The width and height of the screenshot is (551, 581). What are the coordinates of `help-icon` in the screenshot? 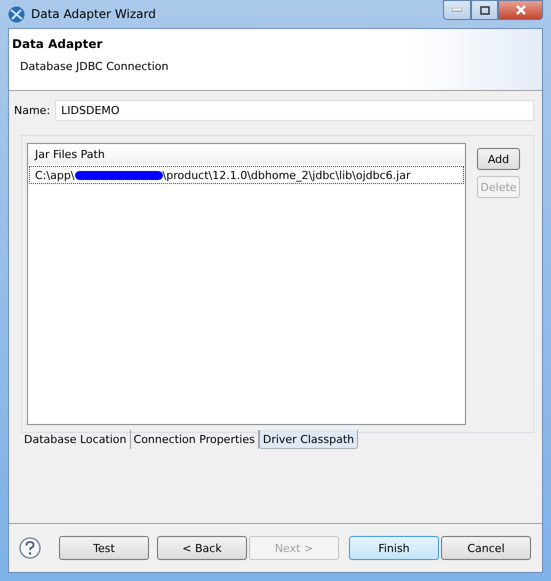 It's located at (30, 548).